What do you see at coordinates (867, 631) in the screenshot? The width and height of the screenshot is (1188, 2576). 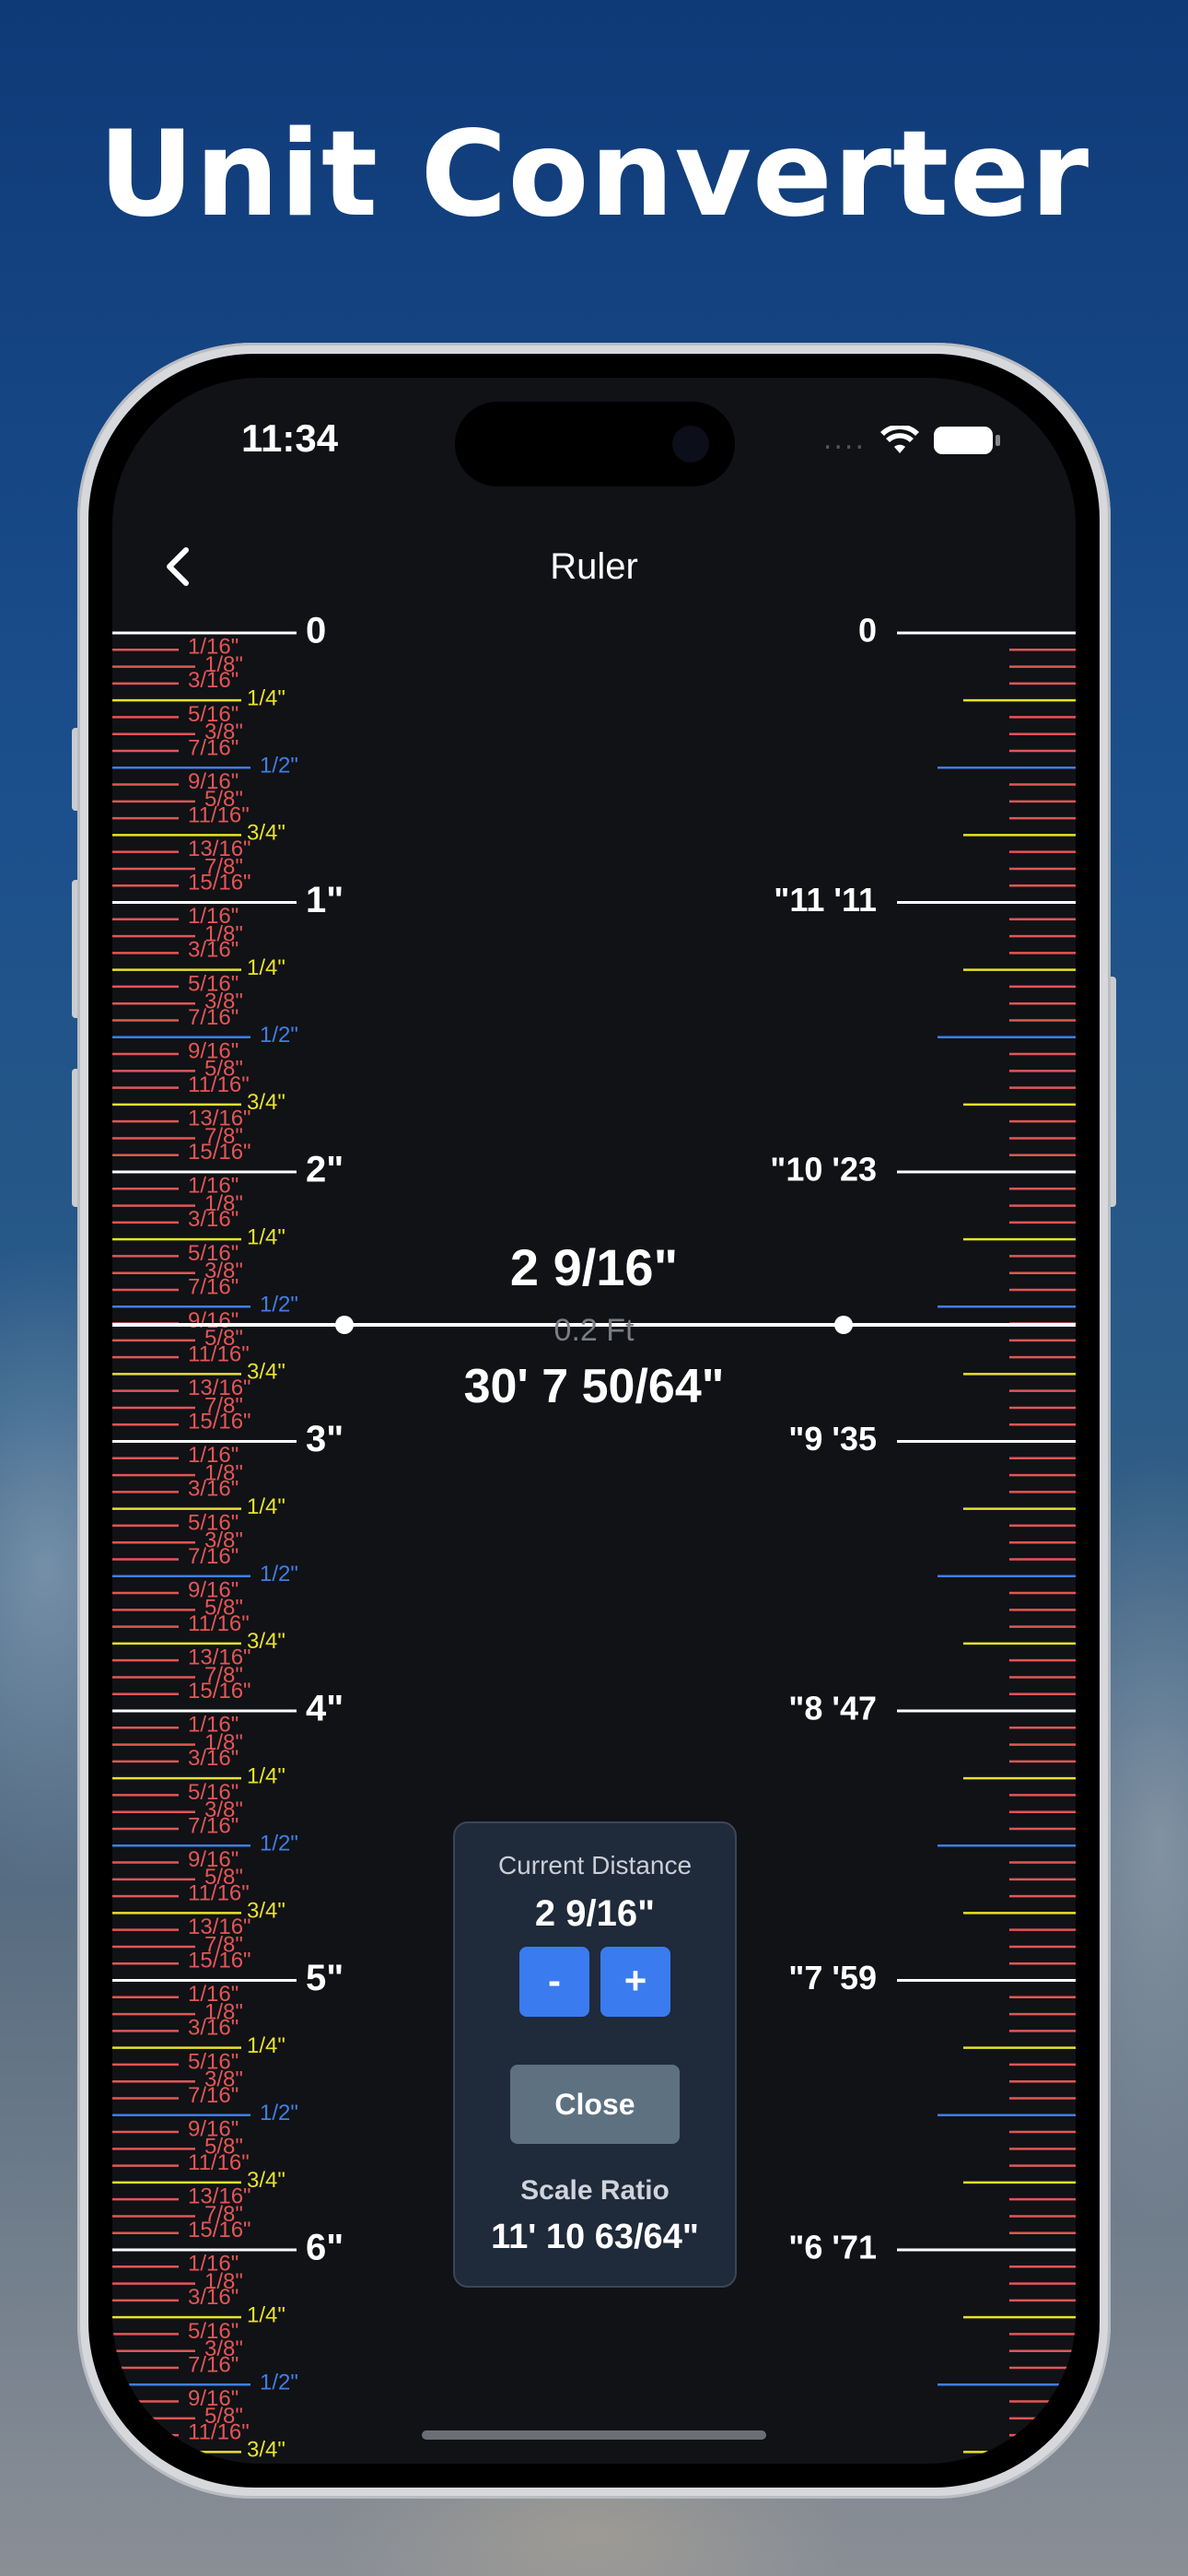 I see `ruler-major-label-right: 0` at bounding box center [867, 631].